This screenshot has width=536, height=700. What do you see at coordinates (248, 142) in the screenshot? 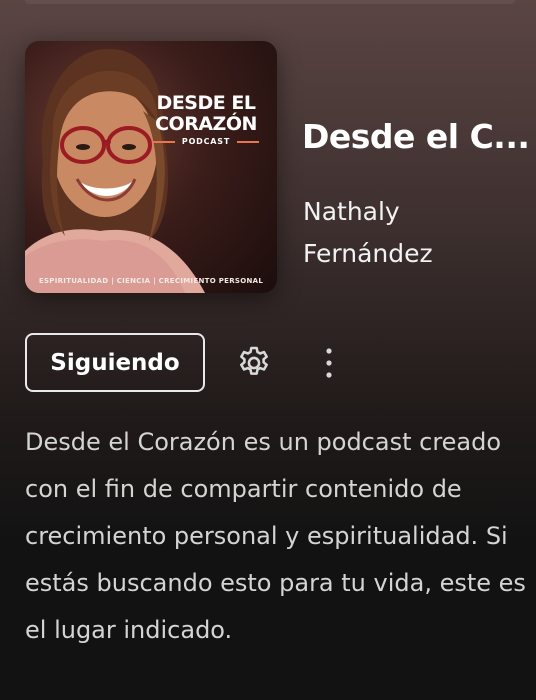
I see `cover-accent-line-right` at bounding box center [248, 142].